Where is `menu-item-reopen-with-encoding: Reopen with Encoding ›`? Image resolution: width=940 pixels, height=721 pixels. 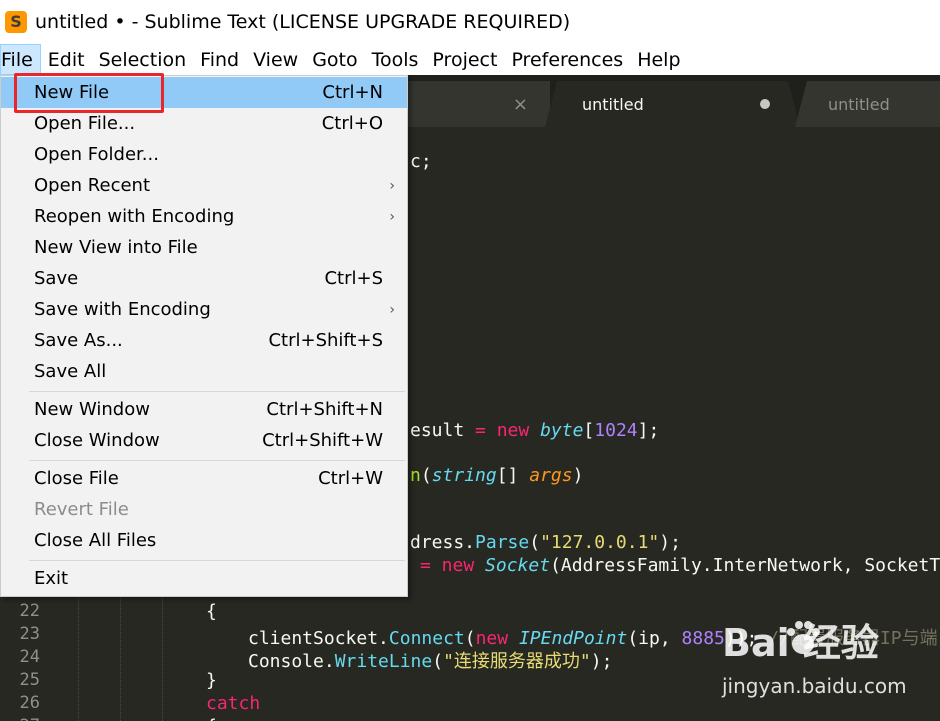 menu-item-reopen-with-encoding: Reopen with Encoding › is located at coordinates (204, 216).